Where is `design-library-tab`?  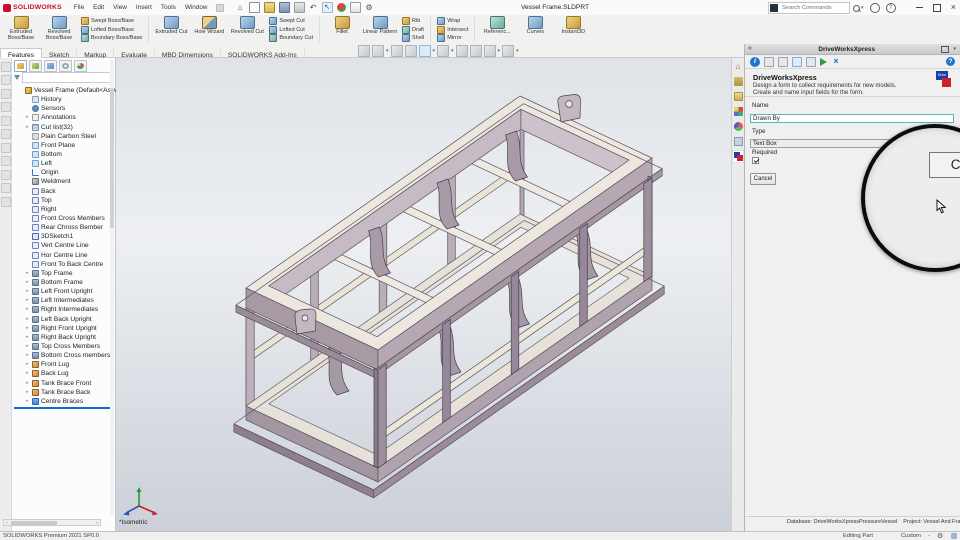 design-library-tab is located at coordinates (738, 81).